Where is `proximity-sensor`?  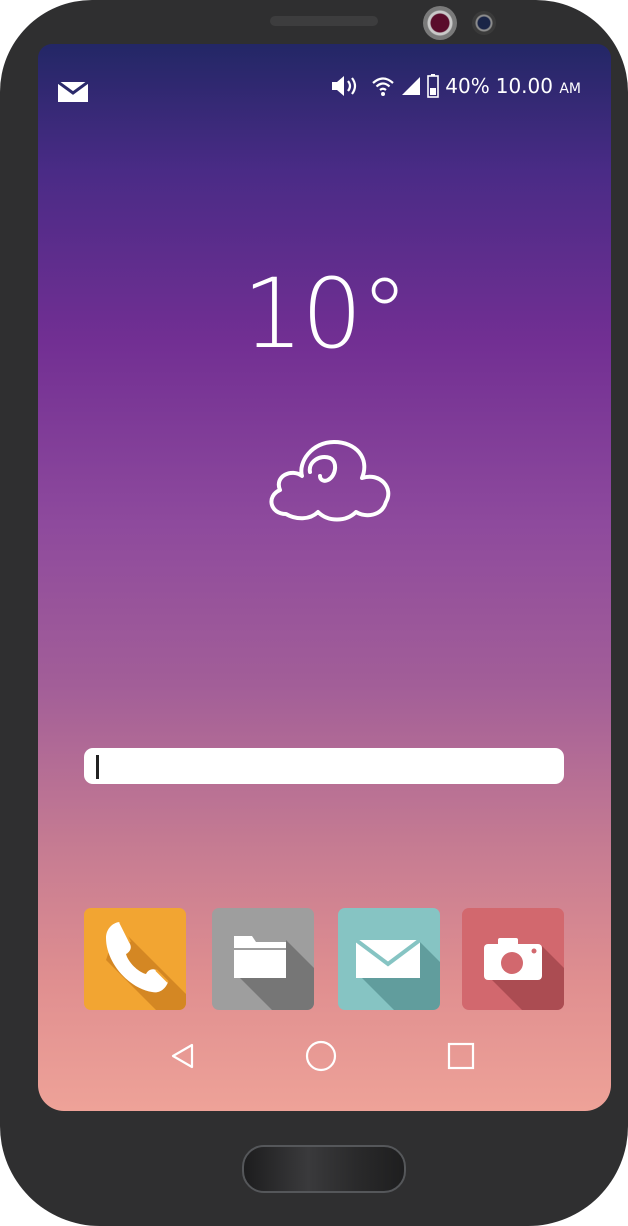
proximity-sensor is located at coordinates (484, 23).